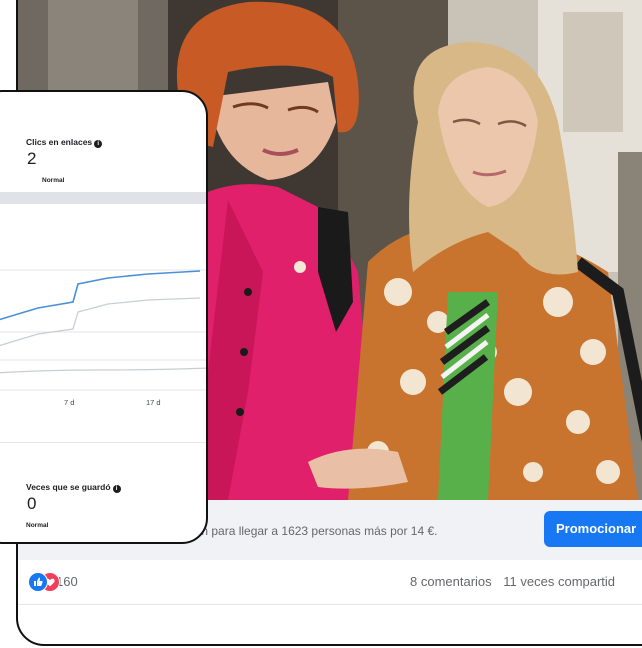  What do you see at coordinates (32, 158) in the screenshot?
I see `link-clicks-value: 2` at bounding box center [32, 158].